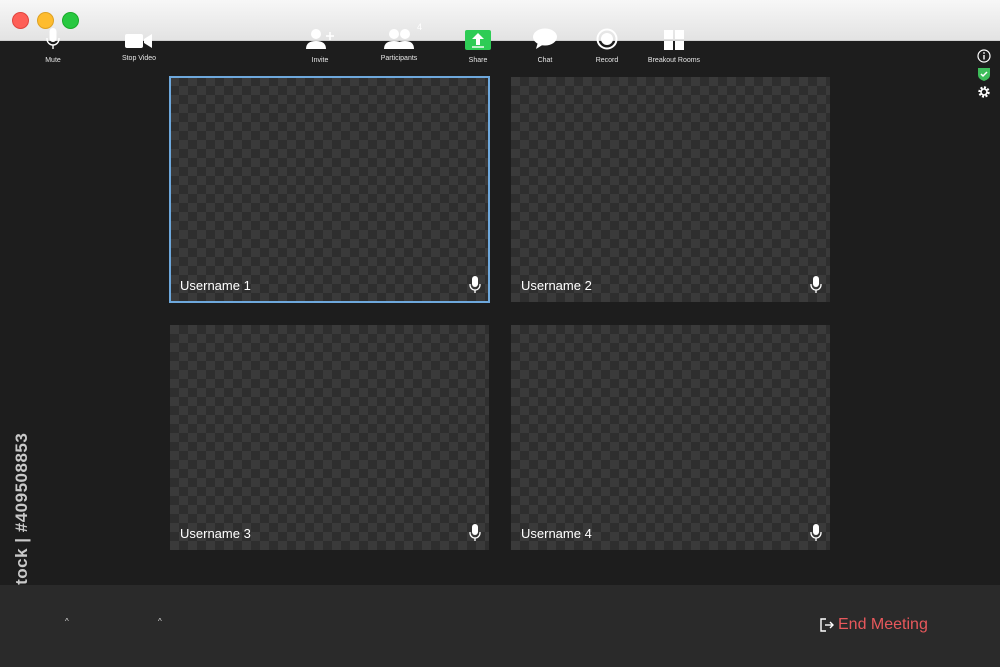 This screenshot has width=1000, height=667. I want to click on video-tile-2: Username 2, so click(670, 189).